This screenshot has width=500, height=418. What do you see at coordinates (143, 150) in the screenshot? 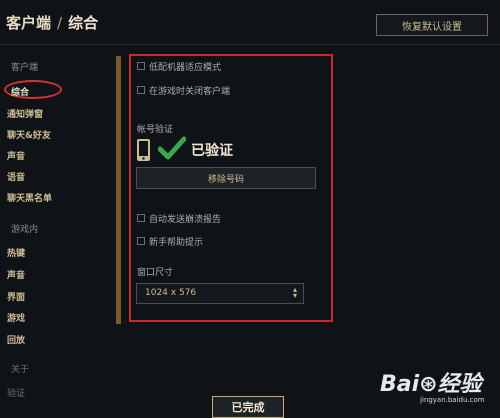
I see `phone-icon` at bounding box center [143, 150].